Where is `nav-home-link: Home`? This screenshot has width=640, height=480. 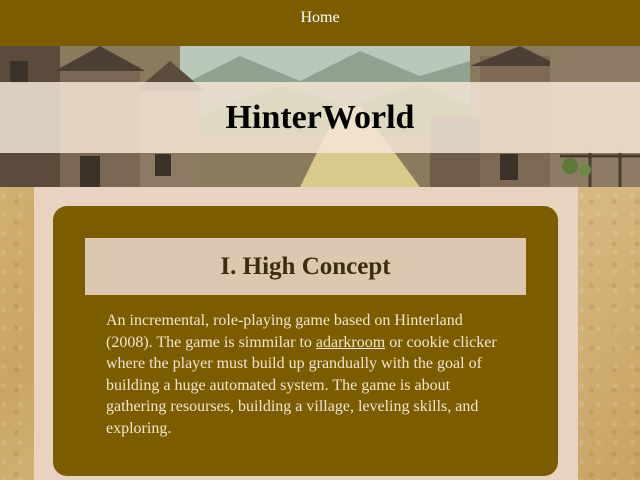
nav-home-link: Home is located at coordinates (319, 18).